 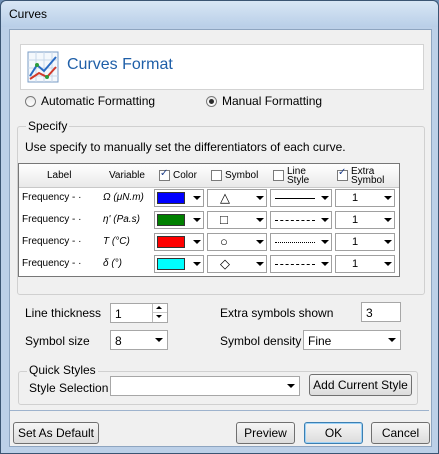 I want to click on automatic-formatting-radio: Automatic Formatting, so click(x=90, y=101).